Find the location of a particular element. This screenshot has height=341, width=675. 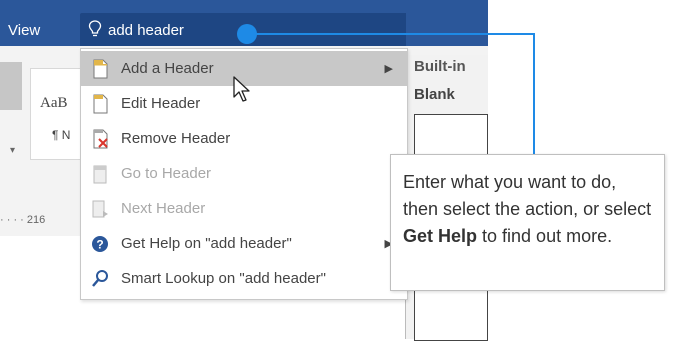

chevron-down-icon: ▾ is located at coordinates (12, 150).